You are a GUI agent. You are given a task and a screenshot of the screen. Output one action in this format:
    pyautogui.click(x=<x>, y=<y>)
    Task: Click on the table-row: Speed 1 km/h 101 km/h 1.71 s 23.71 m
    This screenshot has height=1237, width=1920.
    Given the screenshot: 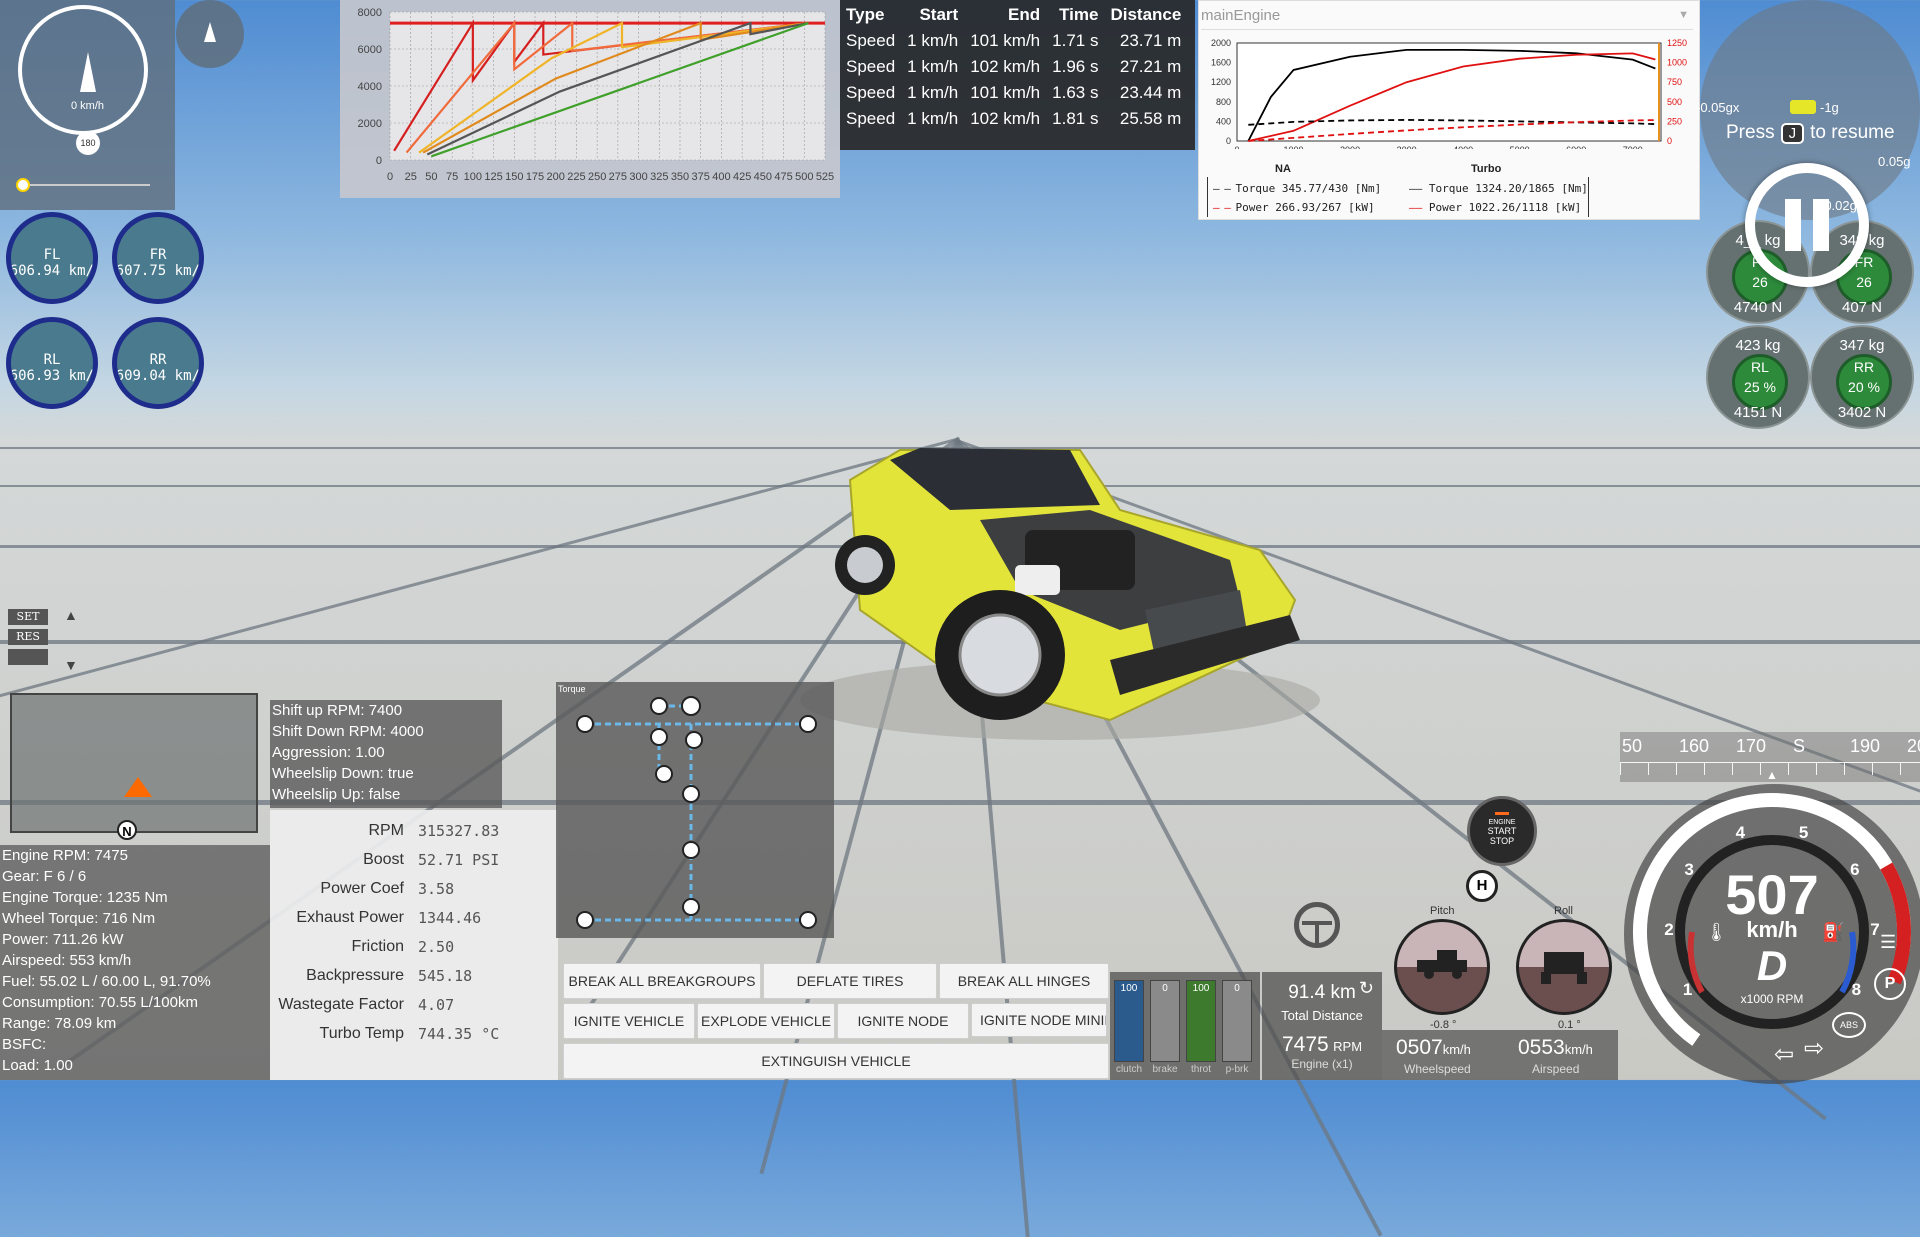 What is the action you would take?
    pyautogui.click(x=1013, y=41)
    